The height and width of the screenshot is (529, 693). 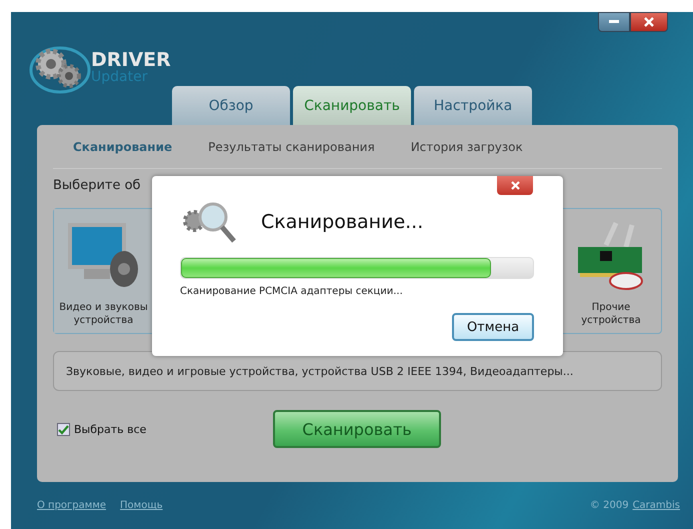 What do you see at coordinates (104, 271) in the screenshot?
I see `category-card: Видео и звуковы устройства` at bounding box center [104, 271].